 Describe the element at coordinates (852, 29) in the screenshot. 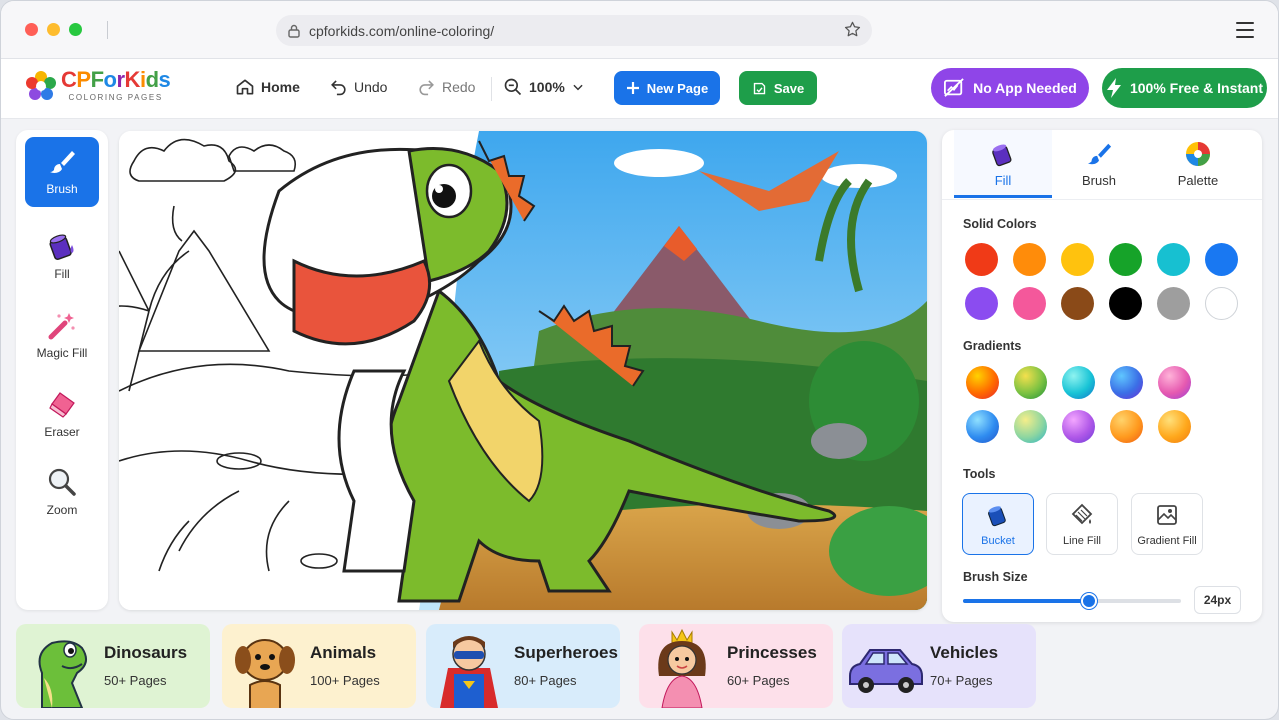

I see `bookmark-star-icon` at that location.